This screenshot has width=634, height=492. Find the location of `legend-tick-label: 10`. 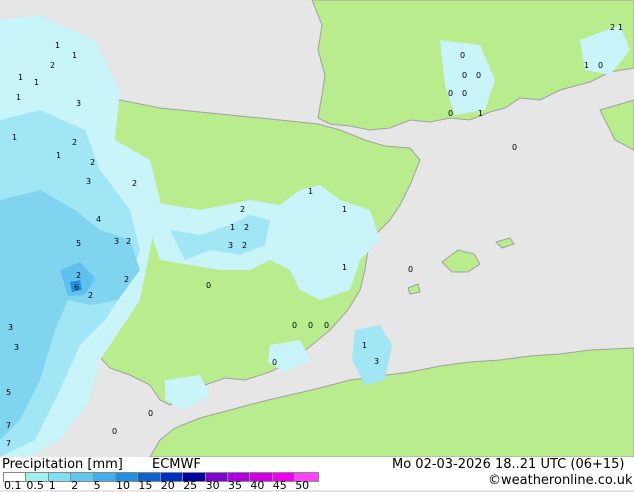

legend-tick-label: 10 is located at coordinates (123, 485).